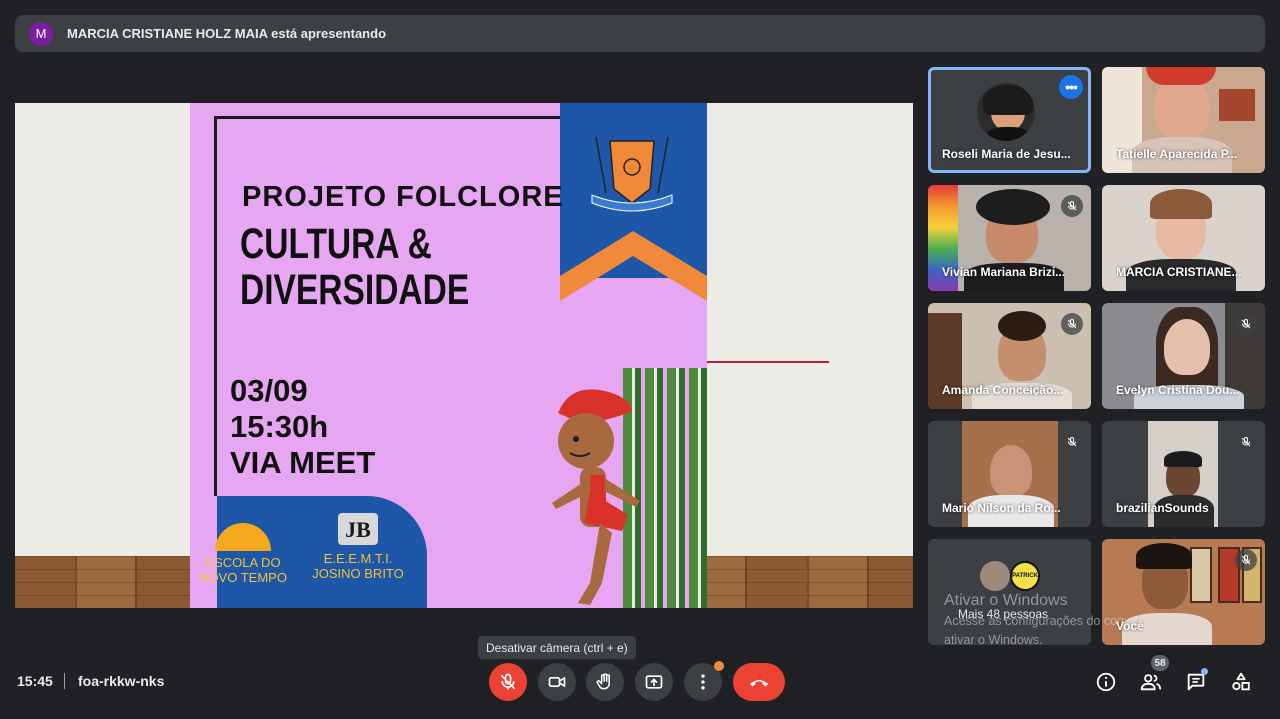 The image size is (1280, 719). I want to click on chat-notification-dot, so click(1204, 671).